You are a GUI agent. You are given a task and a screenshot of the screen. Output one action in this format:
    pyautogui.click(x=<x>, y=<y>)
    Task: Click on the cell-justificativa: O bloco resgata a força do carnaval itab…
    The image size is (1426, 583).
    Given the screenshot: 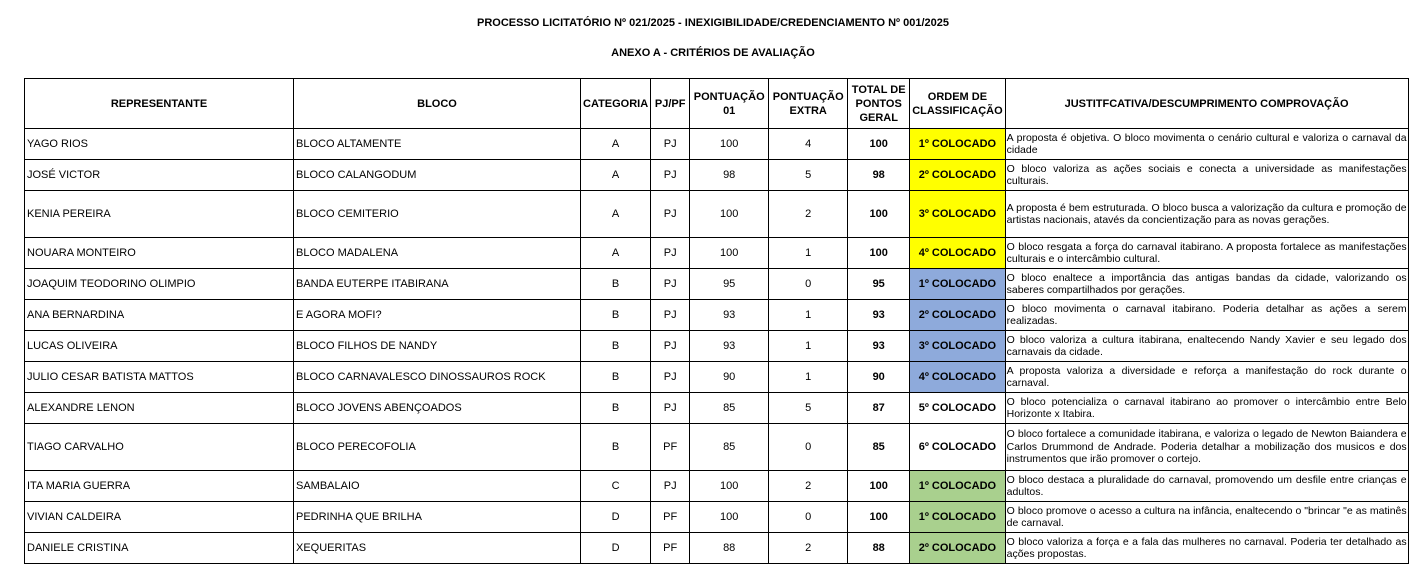 What is the action you would take?
    pyautogui.click(x=1206, y=253)
    